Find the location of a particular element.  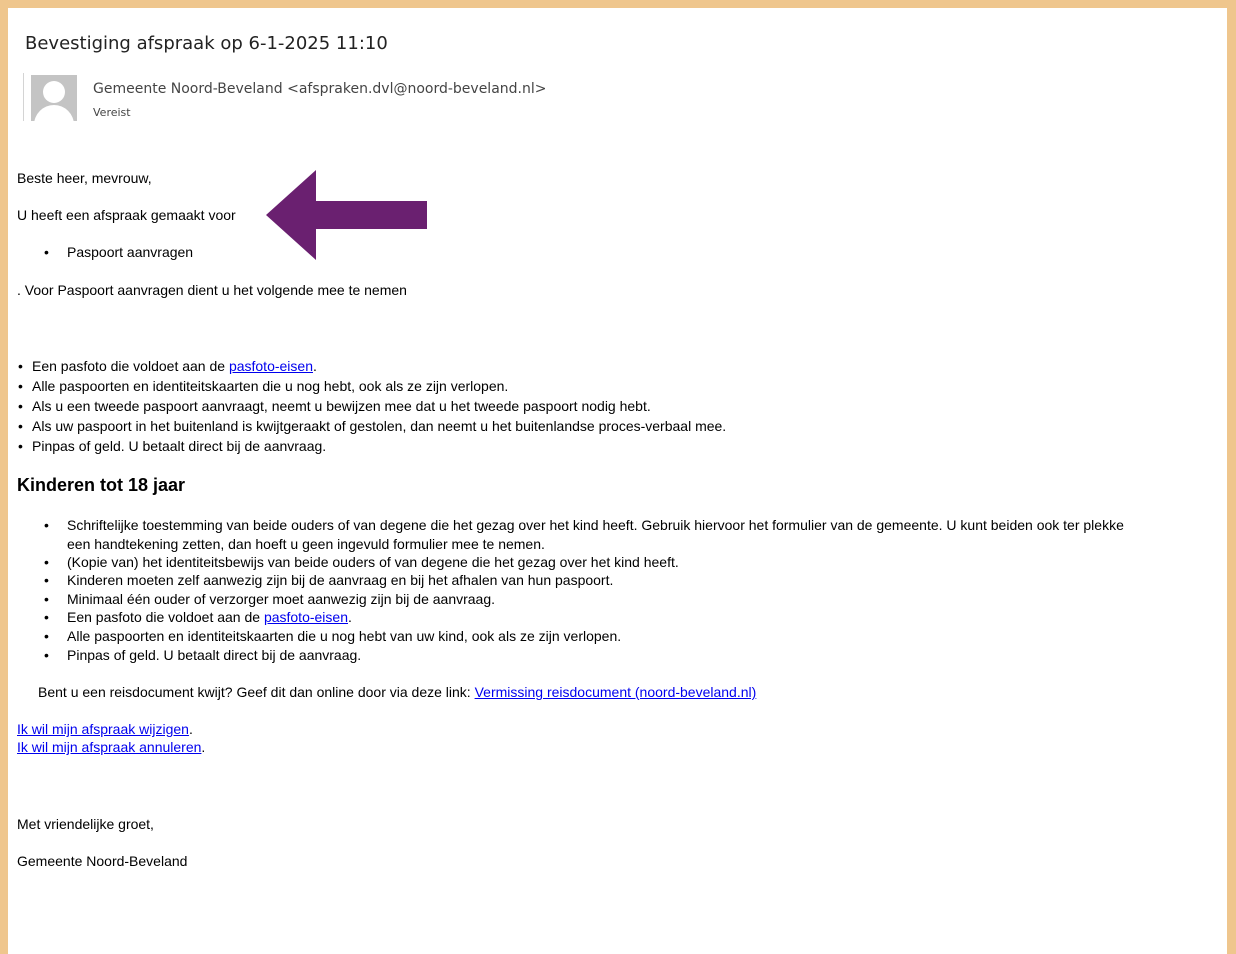

requirement-text: Een pasfoto die voldoet aan de is located at coordinates (130, 366).